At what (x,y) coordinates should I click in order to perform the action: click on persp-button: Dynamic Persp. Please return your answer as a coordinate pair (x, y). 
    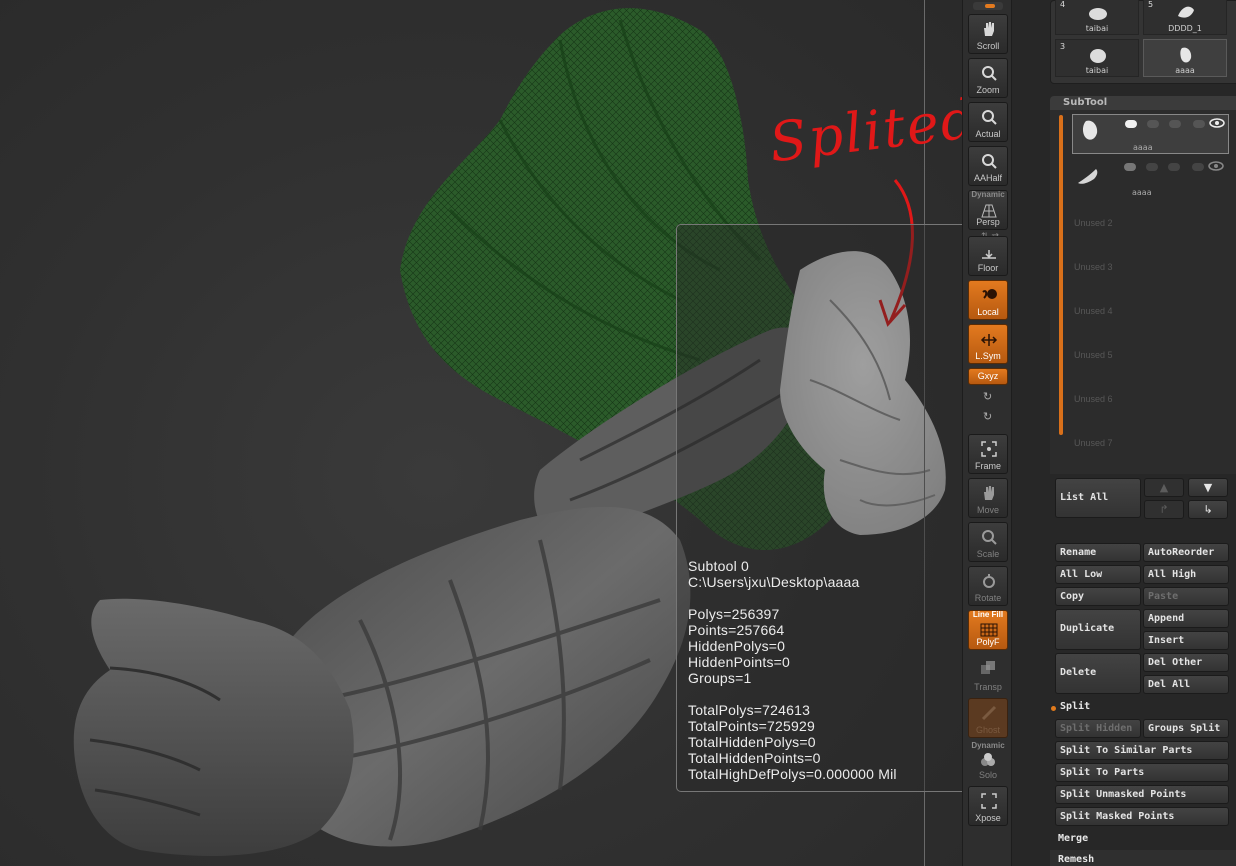
    Looking at the image, I should click on (988, 210).